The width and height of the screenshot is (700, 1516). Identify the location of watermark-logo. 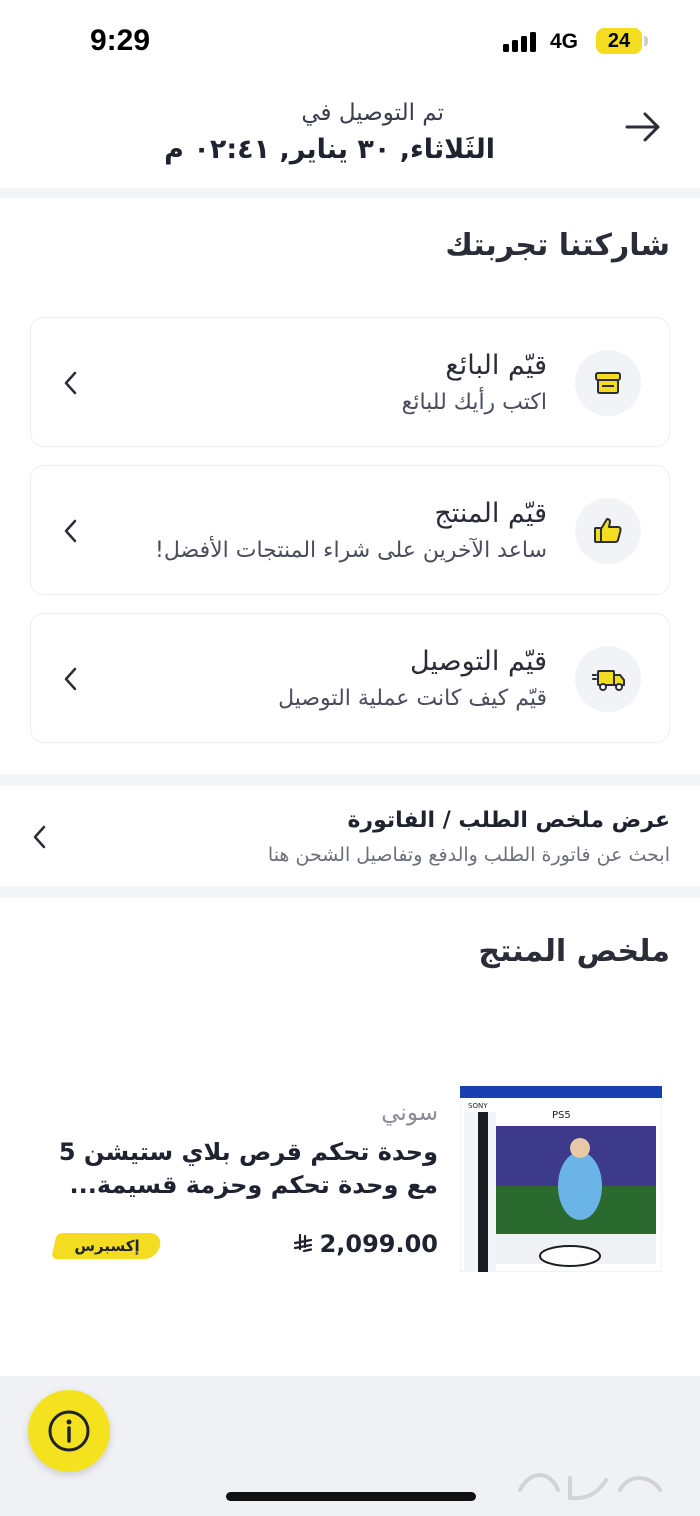
(590, 1487).